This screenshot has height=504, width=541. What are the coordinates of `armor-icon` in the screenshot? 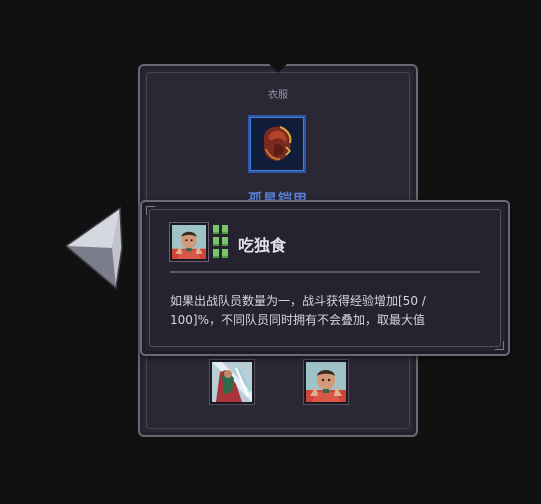 It's located at (278, 143).